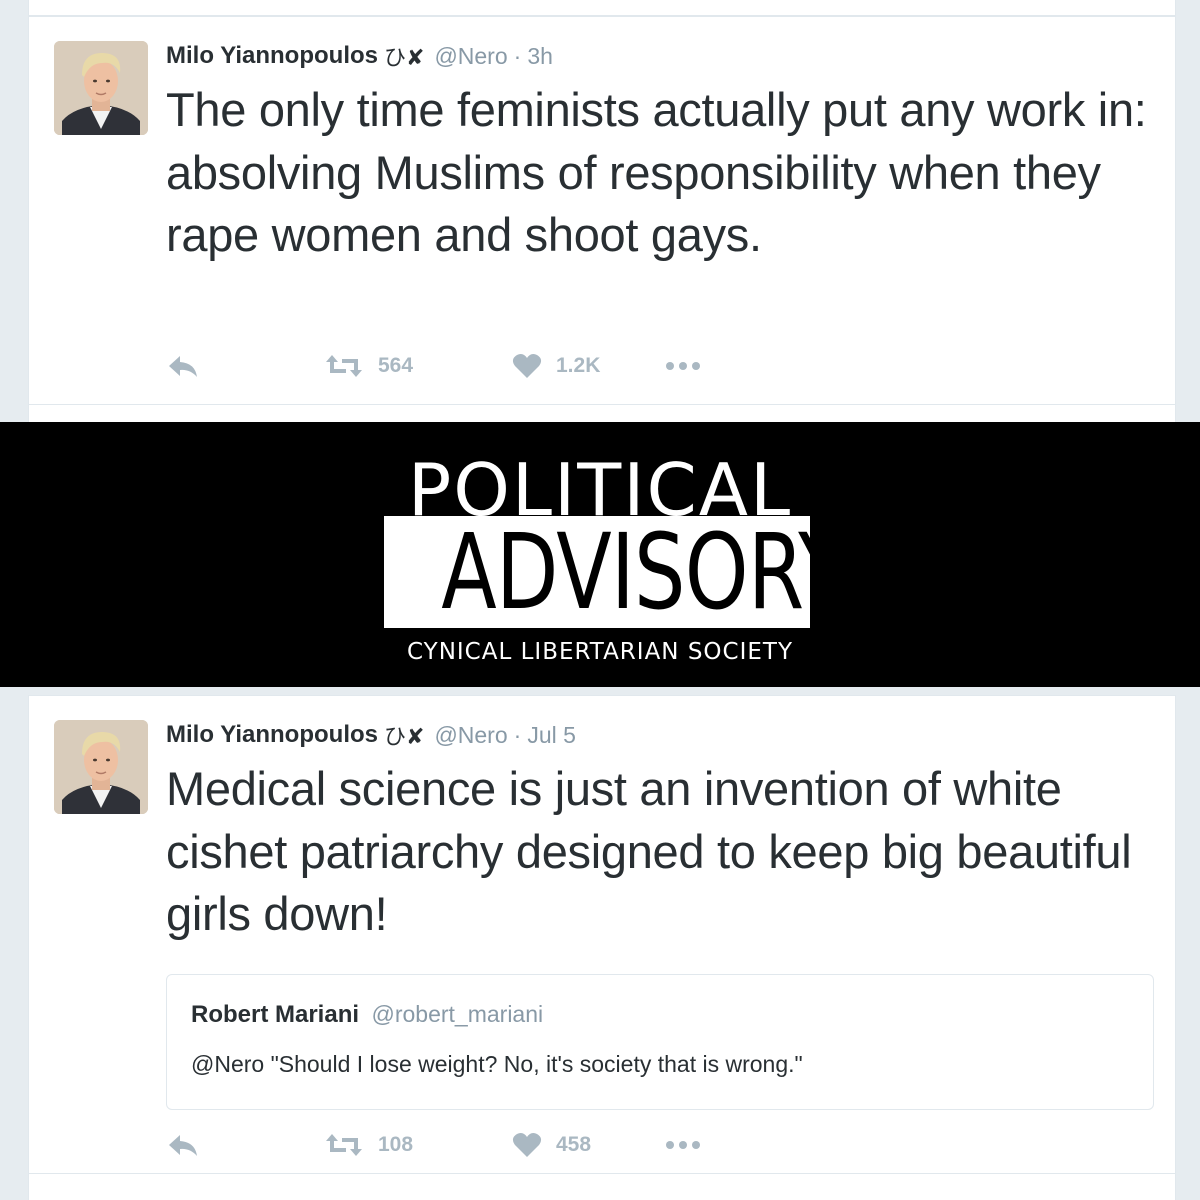 The height and width of the screenshot is (1200, 1200). Describe the element at coordinates (396, 1144) in the screenshot. I see `retweet-count: 108` at that location.